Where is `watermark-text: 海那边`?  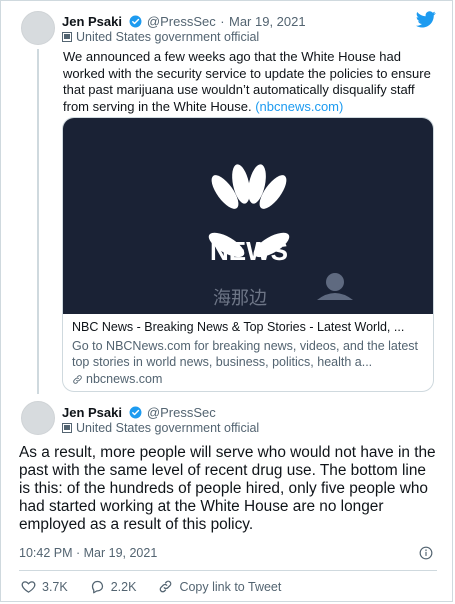
watermark-text: 海那边 is located at coordinates (240, 298).